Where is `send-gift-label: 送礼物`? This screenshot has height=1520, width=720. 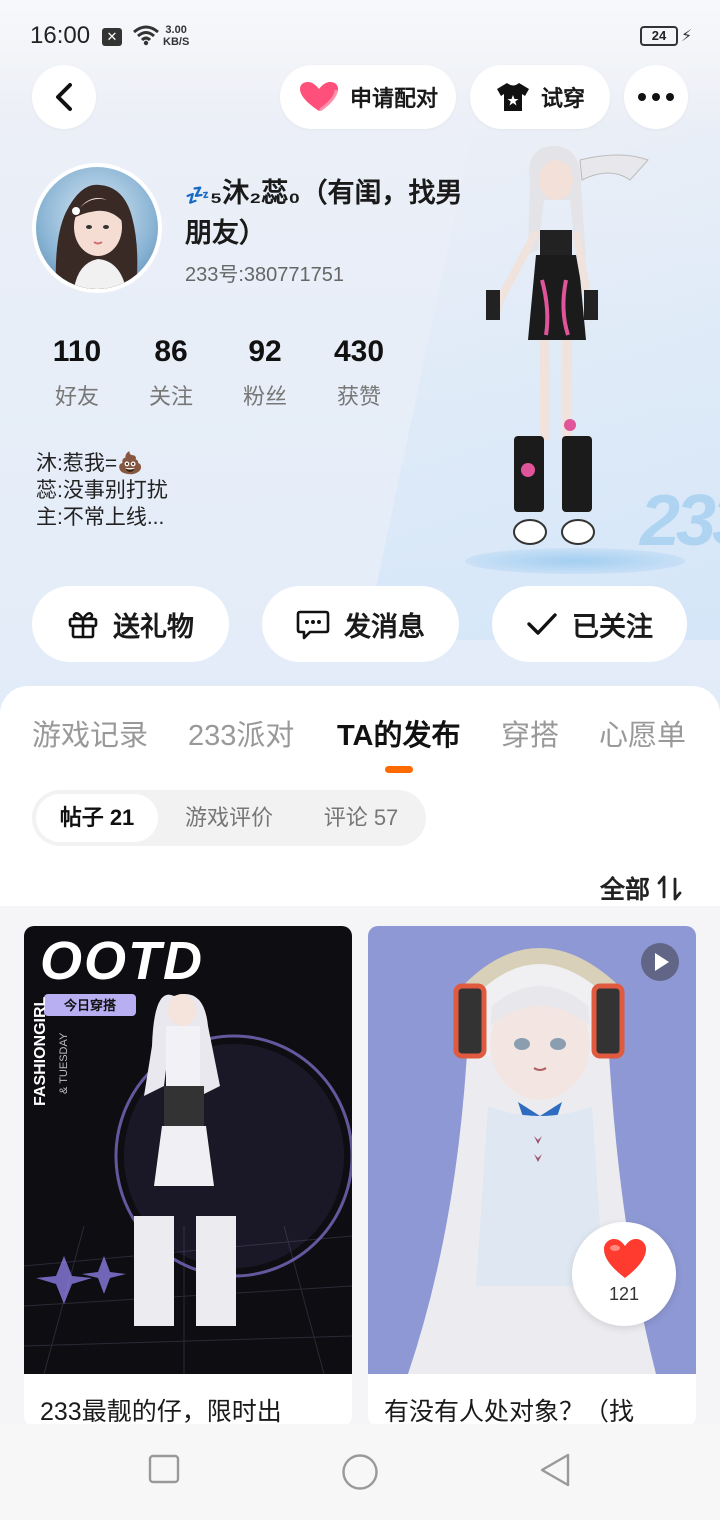
send-gift-label: 送礼物 is located at coordinates (153, 626).